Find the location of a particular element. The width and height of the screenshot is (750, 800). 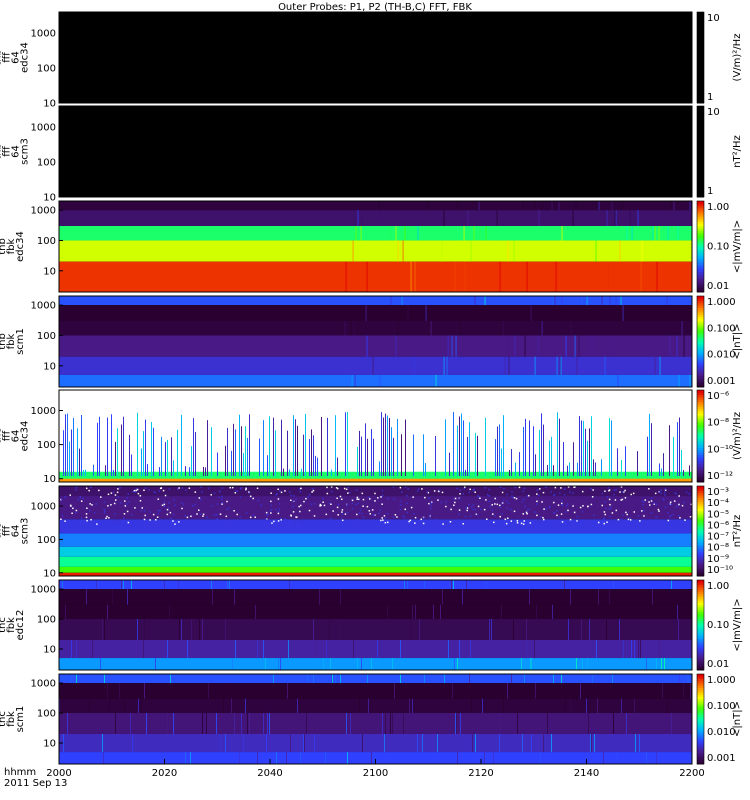

colorbar-label: <|mV/m|> is located at coordinates (737, 624).